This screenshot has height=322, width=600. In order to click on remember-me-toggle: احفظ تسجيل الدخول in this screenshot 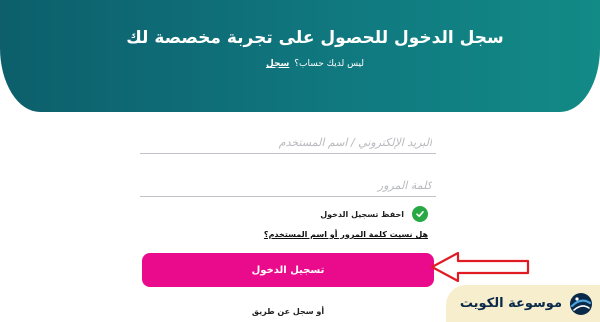, I will do `click(374, 214)`.